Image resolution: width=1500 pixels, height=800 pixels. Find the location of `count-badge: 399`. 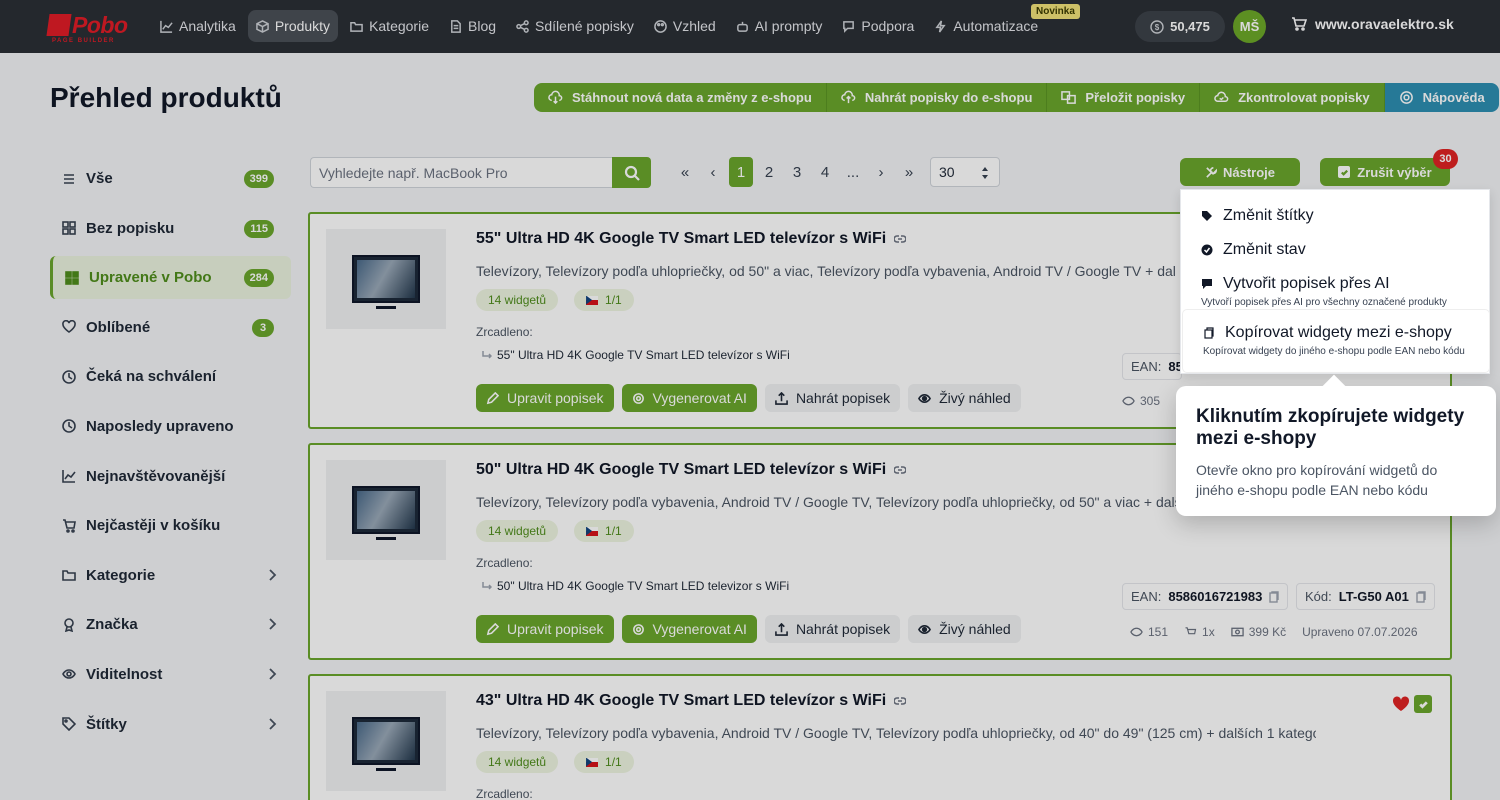

count-badge: 399 is located at coordinates (258, 179).